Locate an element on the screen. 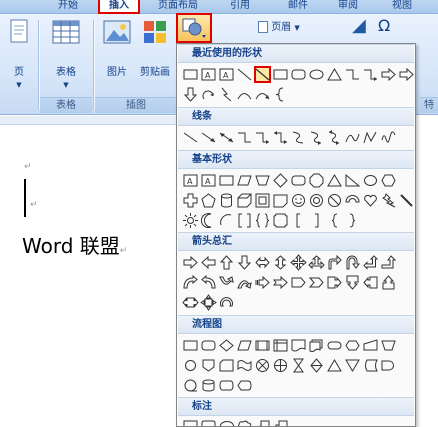 Image resolution: width=438 pixels, height=427 pixels. tab-mailings: 邮件 is located at coordinates (298, 7).